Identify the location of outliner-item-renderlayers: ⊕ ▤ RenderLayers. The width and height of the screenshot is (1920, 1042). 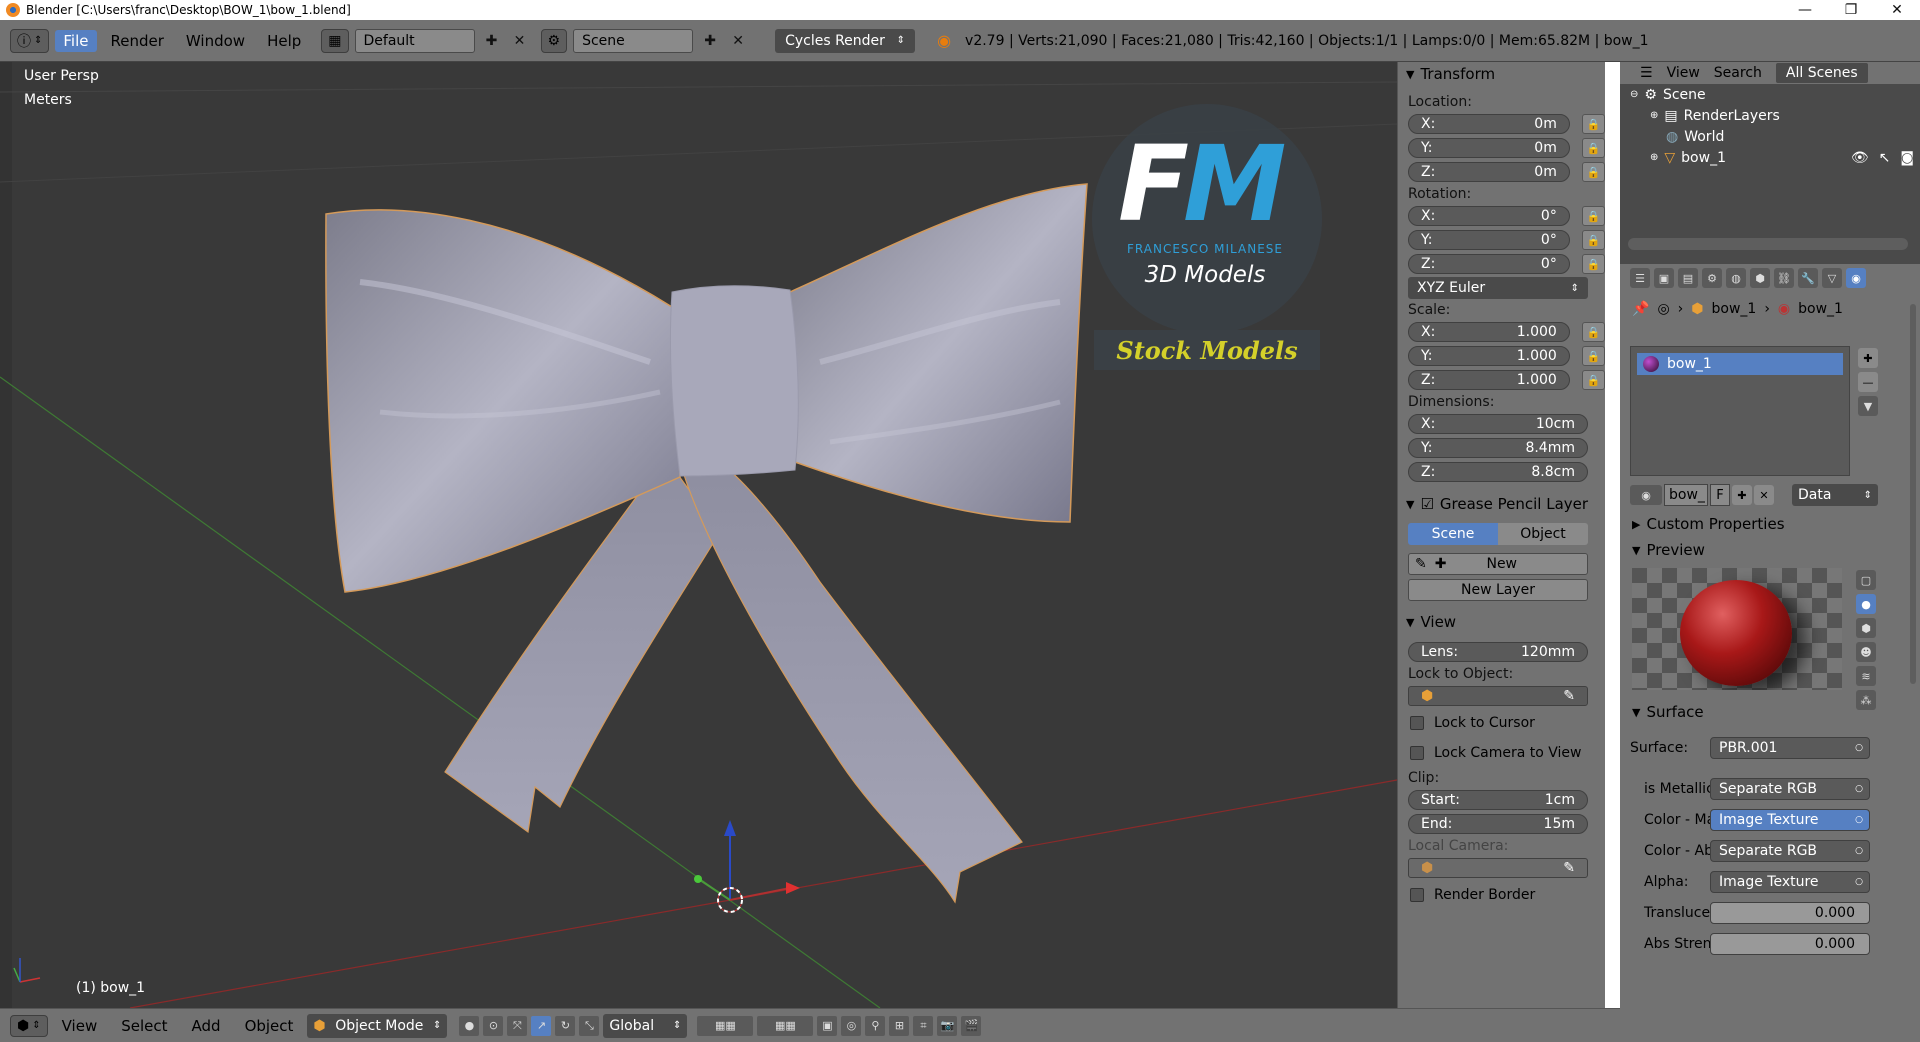
(1770, 115).